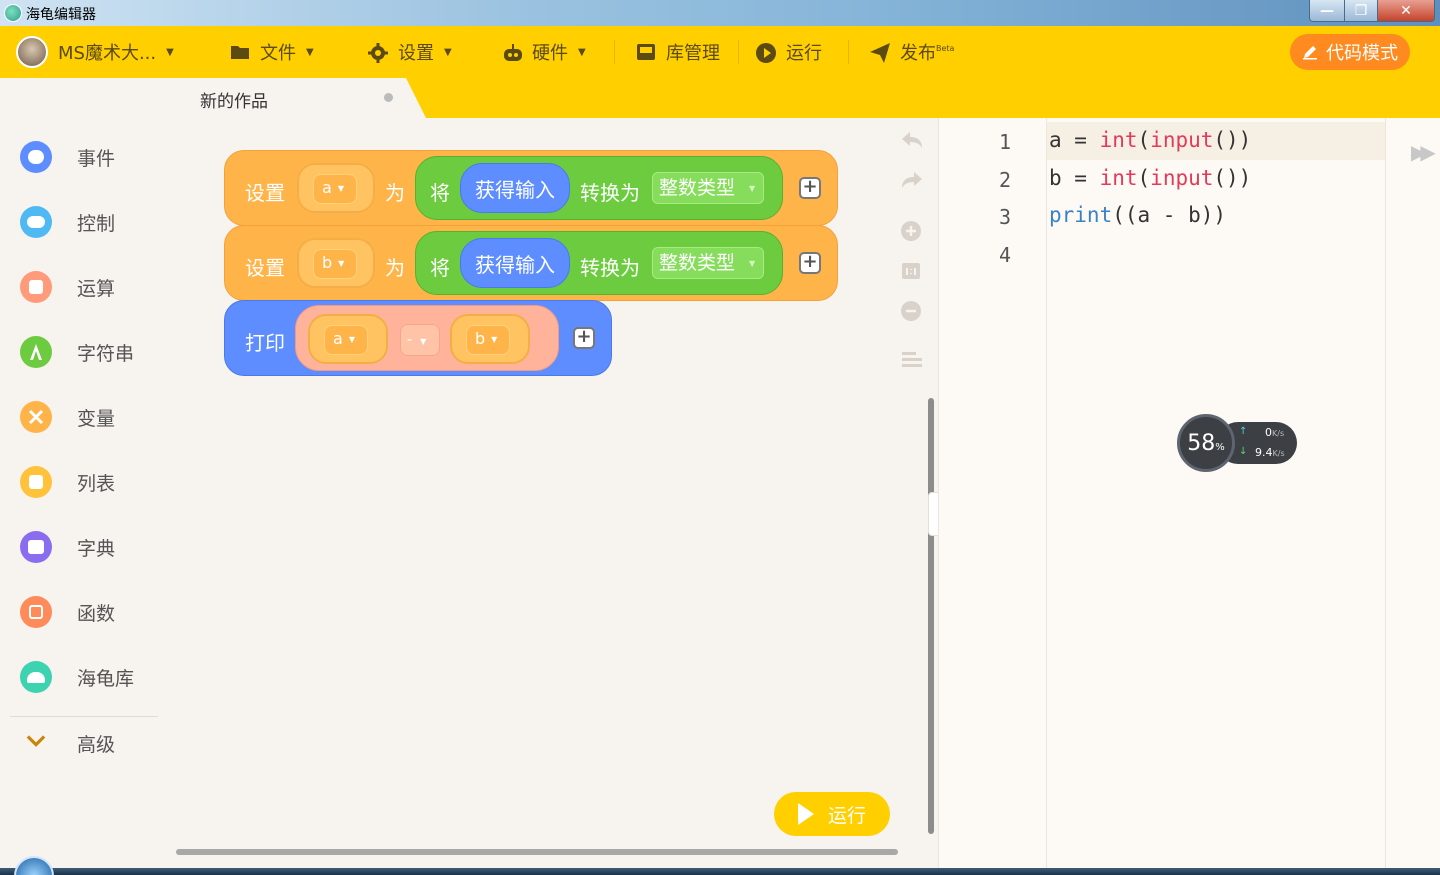 The image size is (1440, 875). I want to click on network-speed-widget: ↑ 0K/s ↓ 9.4K/s 58%, so click(1237, 443).